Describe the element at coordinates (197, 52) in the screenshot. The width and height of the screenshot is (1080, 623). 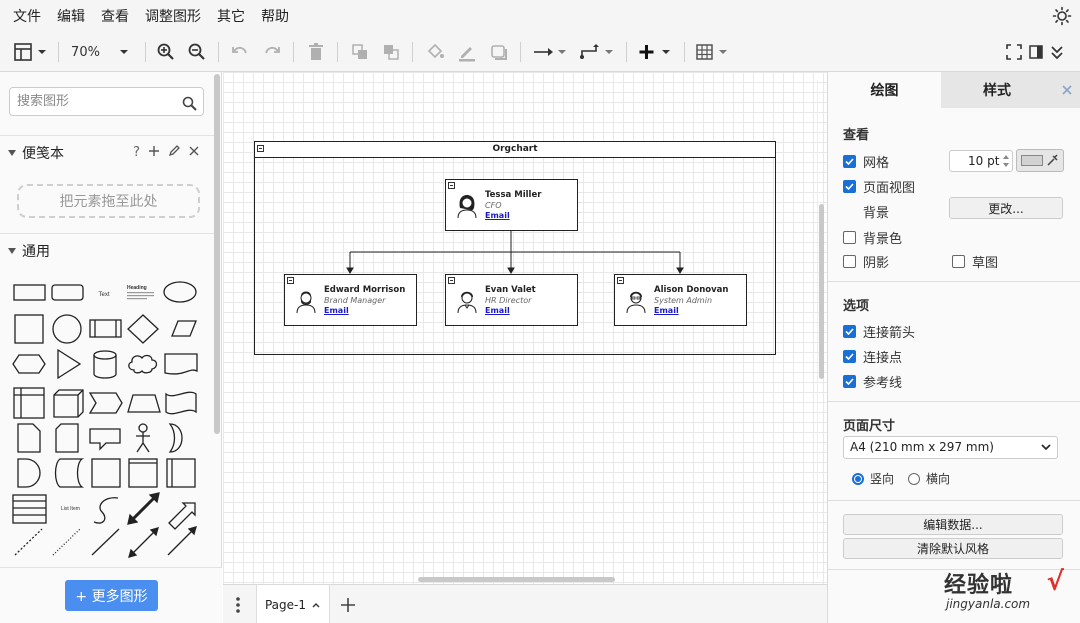
I see `zoom-out-icon` at that location.